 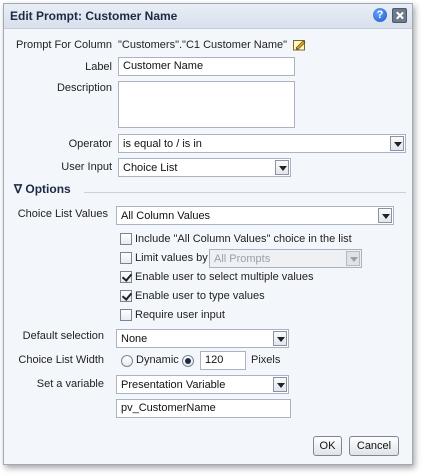 I want to click on select-multiple-label: Enable user to select multiple values, so click(x=224, y=277).